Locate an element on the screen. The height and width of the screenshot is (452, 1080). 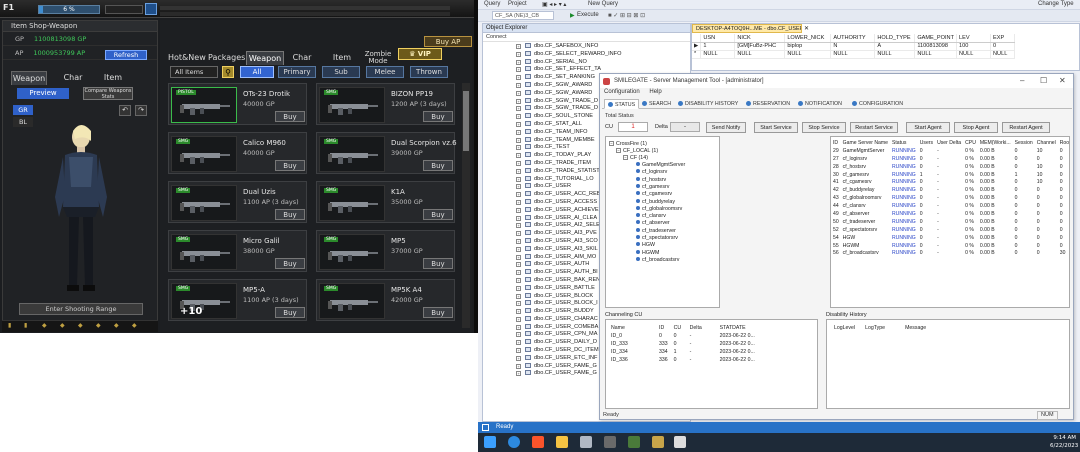
column-header: Room is located at coordinates (1063, 143).